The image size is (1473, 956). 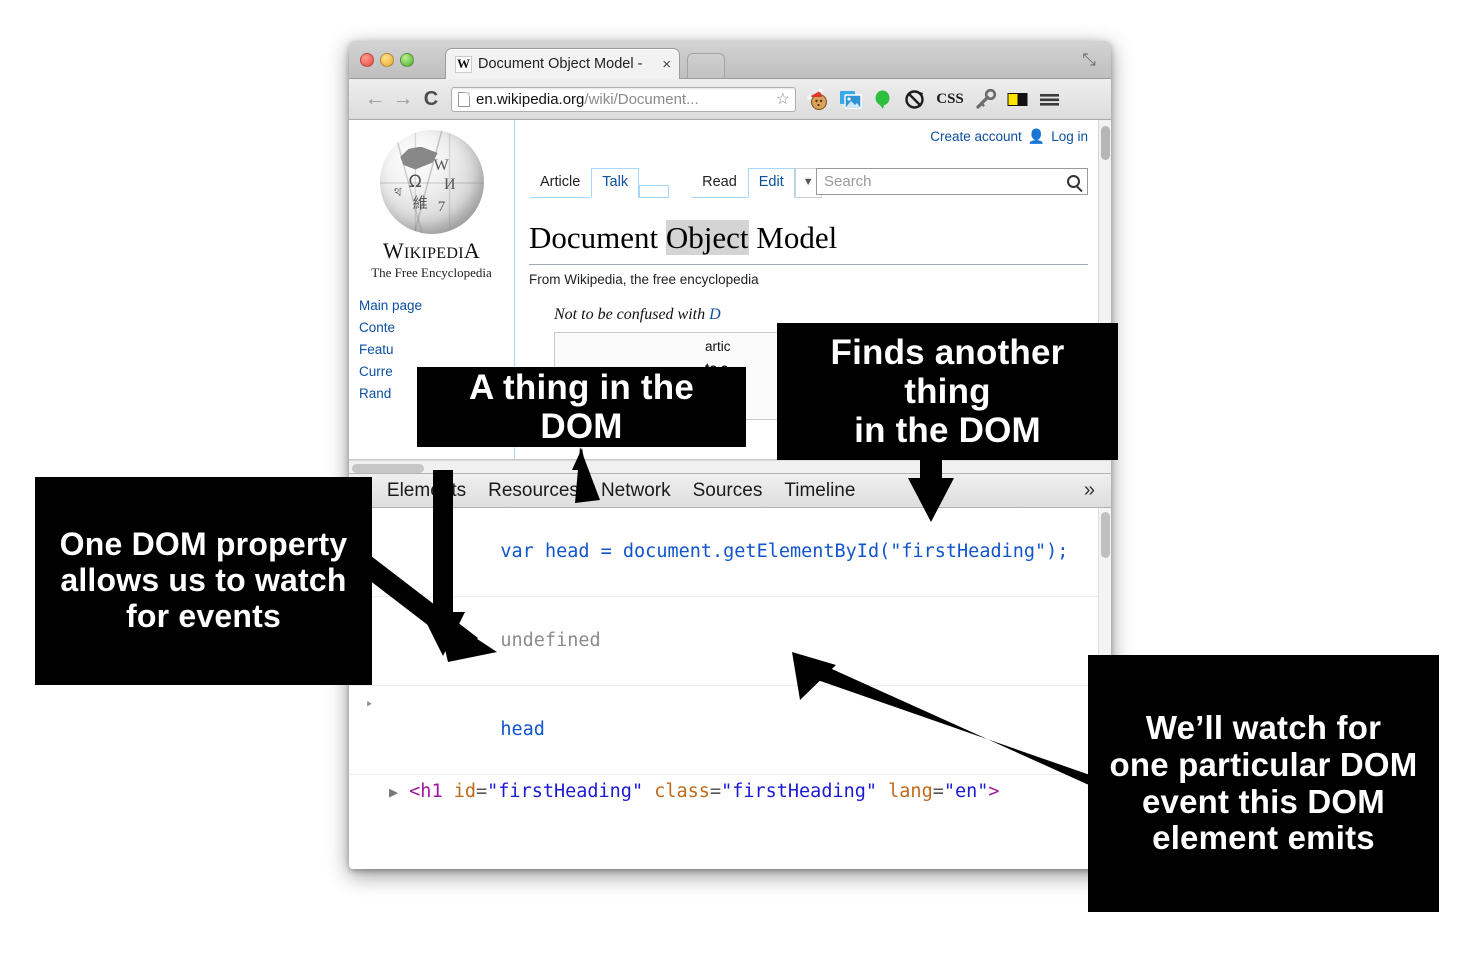 What do you see at coordinates (436, 328) in the screenshot?
I see `sidebar-item-contents: Conte` at bounding box center [436, 328].